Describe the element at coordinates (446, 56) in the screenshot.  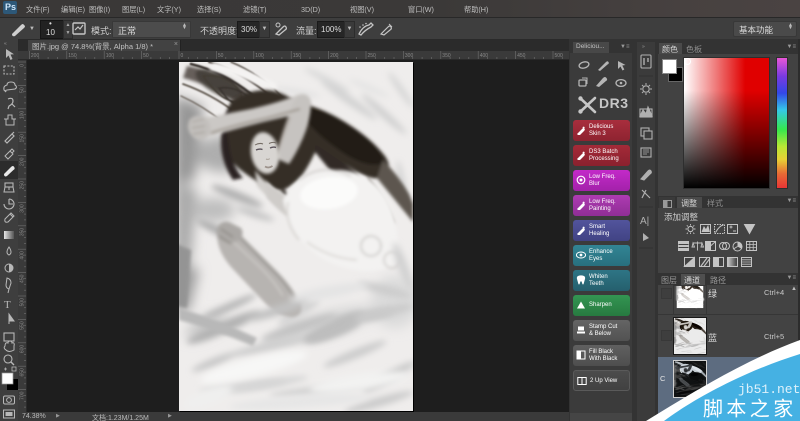
I see `svg-text: 350` at that location.